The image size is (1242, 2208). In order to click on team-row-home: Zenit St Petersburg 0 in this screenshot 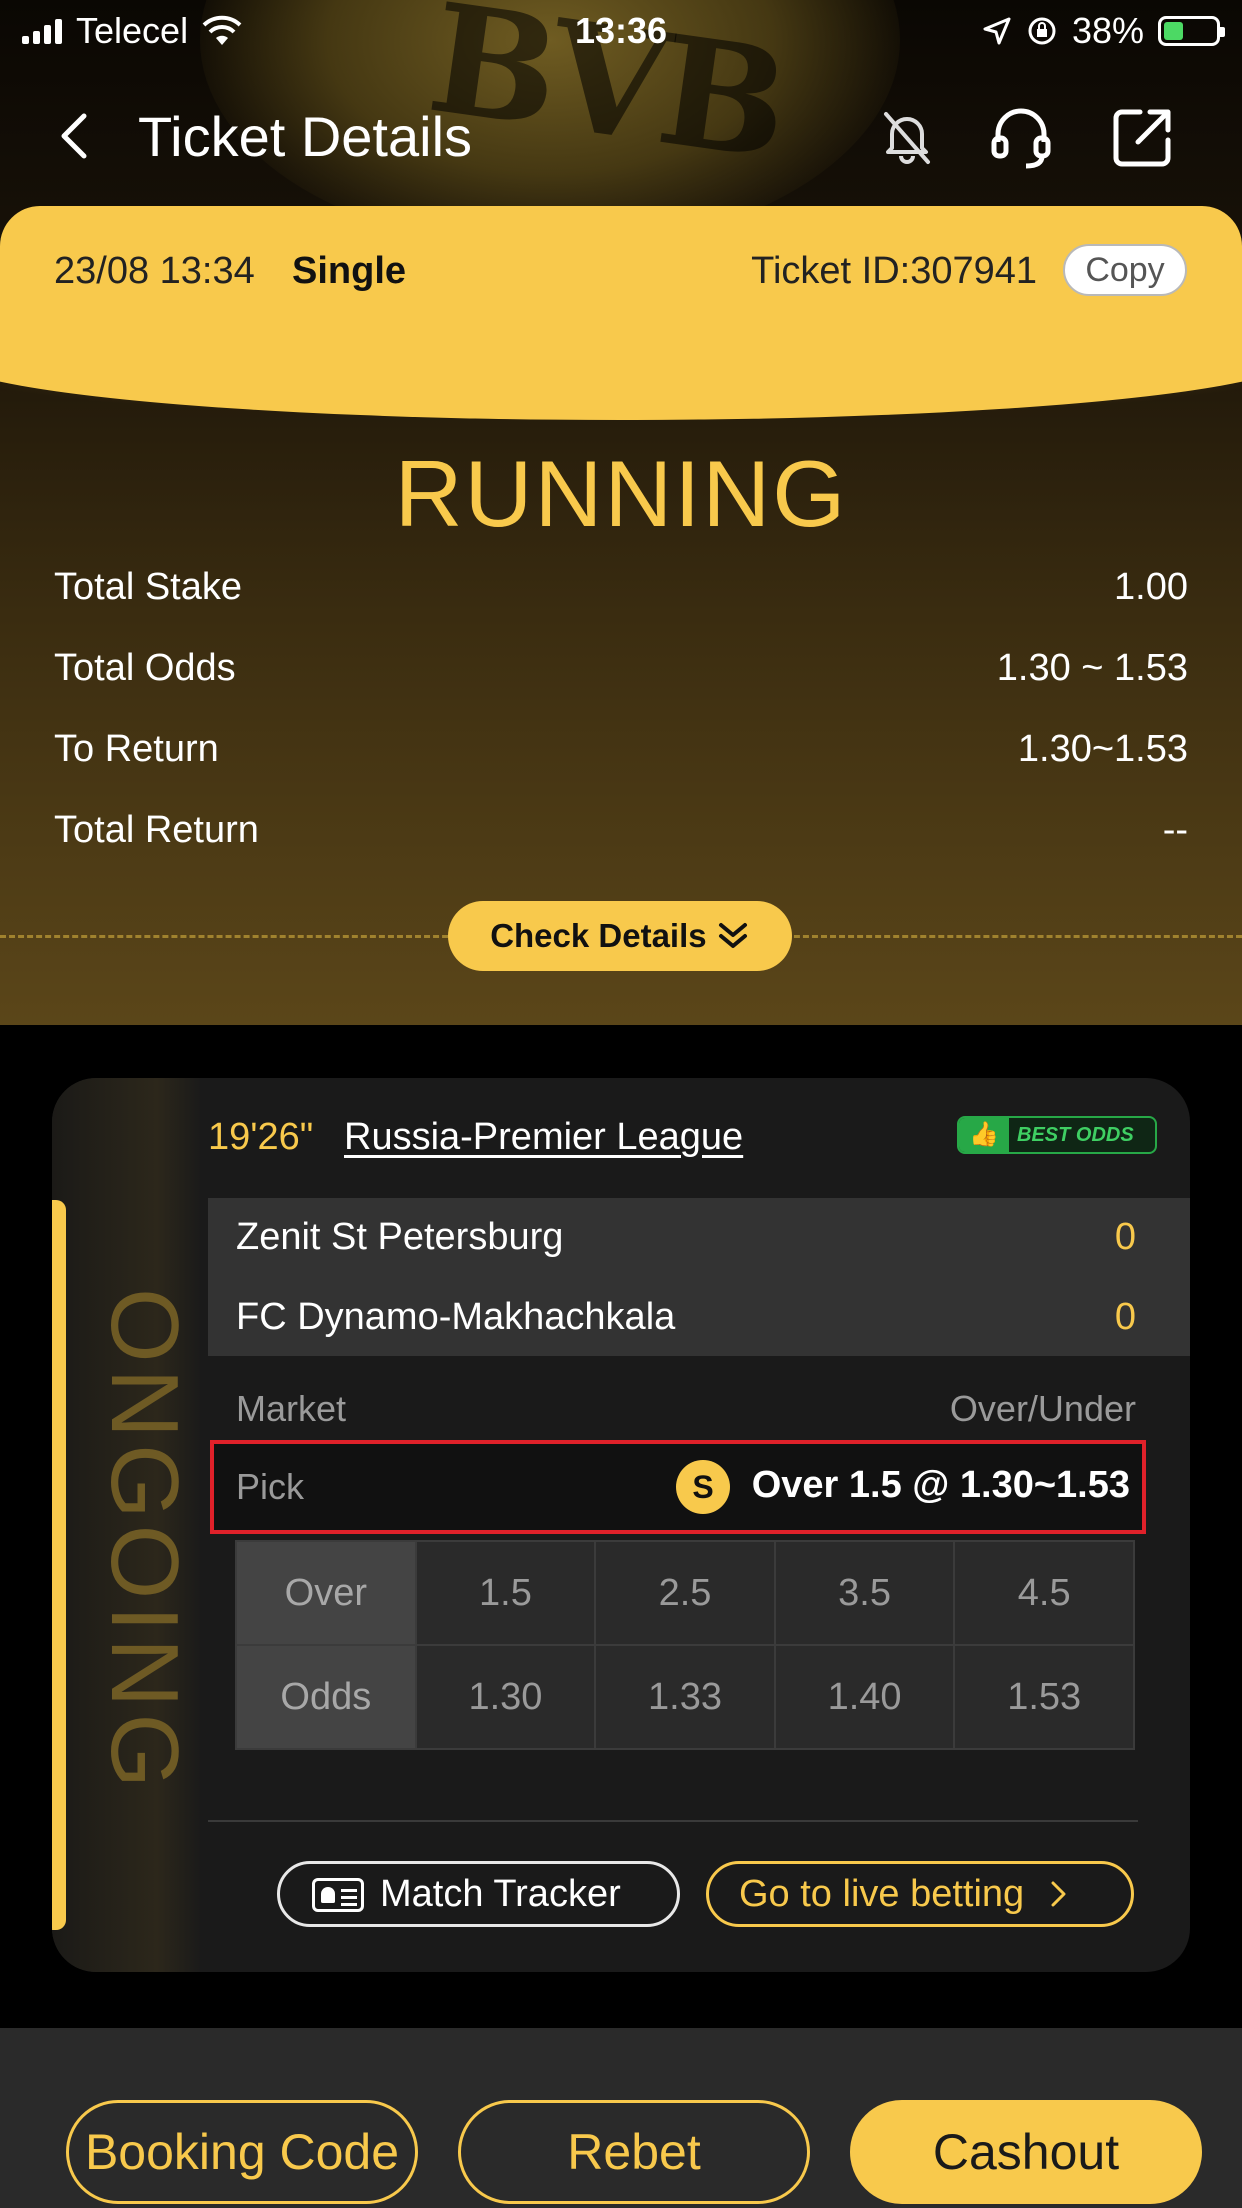, I will do `click(686, 1237)`.